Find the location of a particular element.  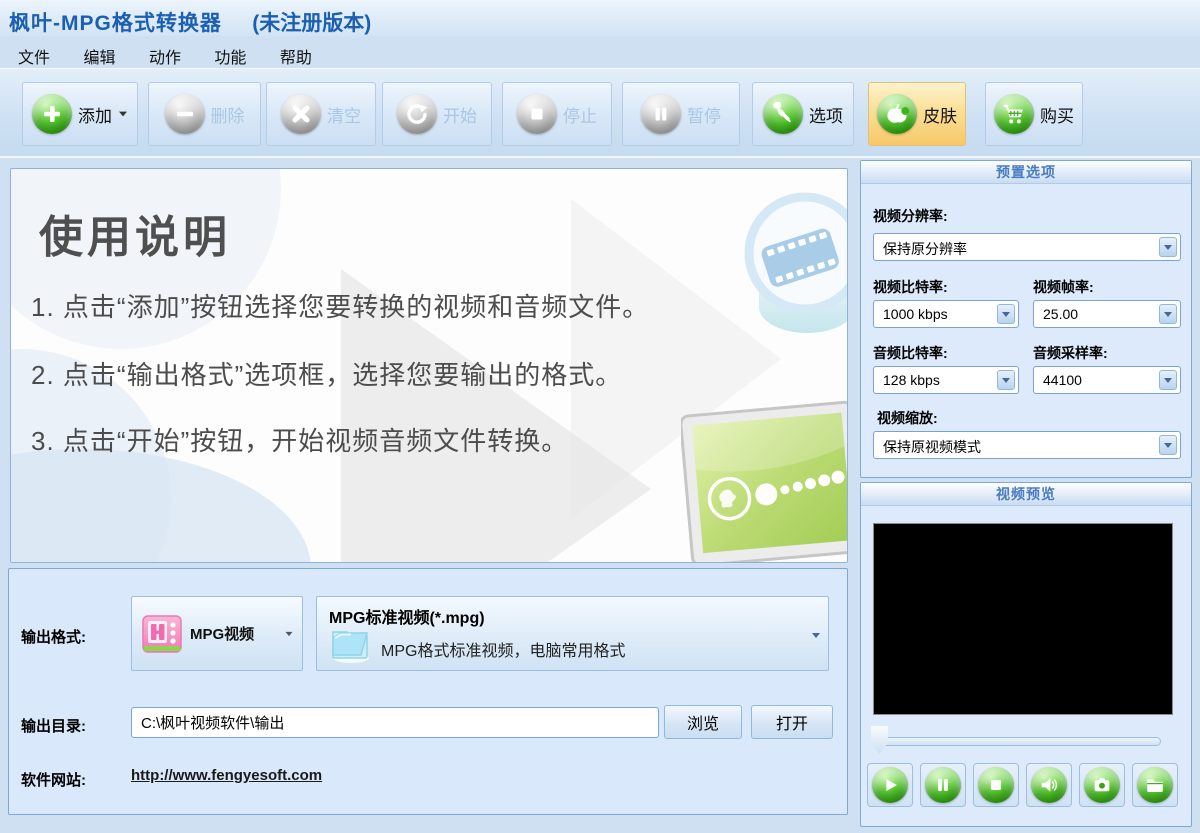

instruction-step-3: 3. 点击“开始”按钮，开始视频音频文件转换。 is located at coordinates (300, 441).